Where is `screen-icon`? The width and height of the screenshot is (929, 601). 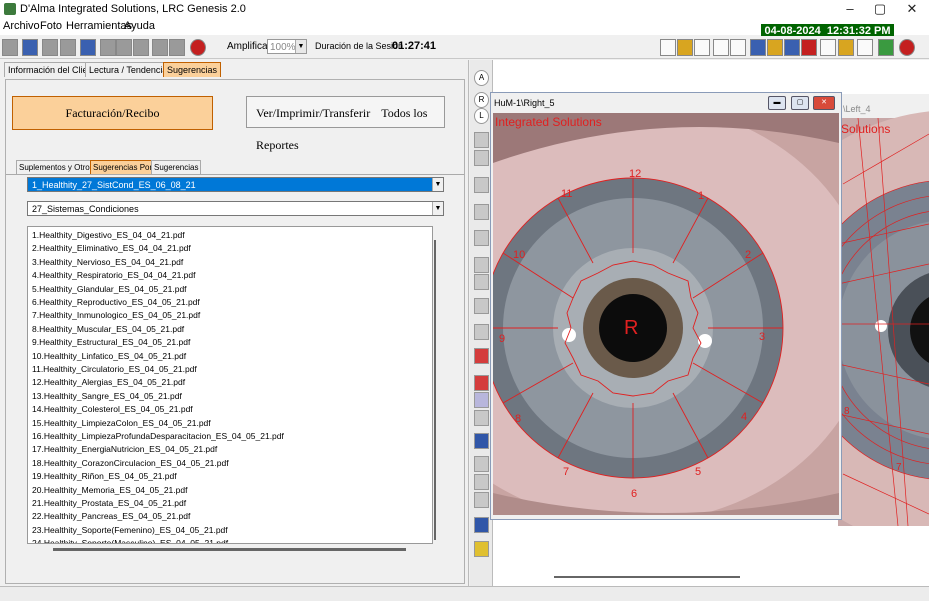
screen-icon is located at coordinates (481, 525).